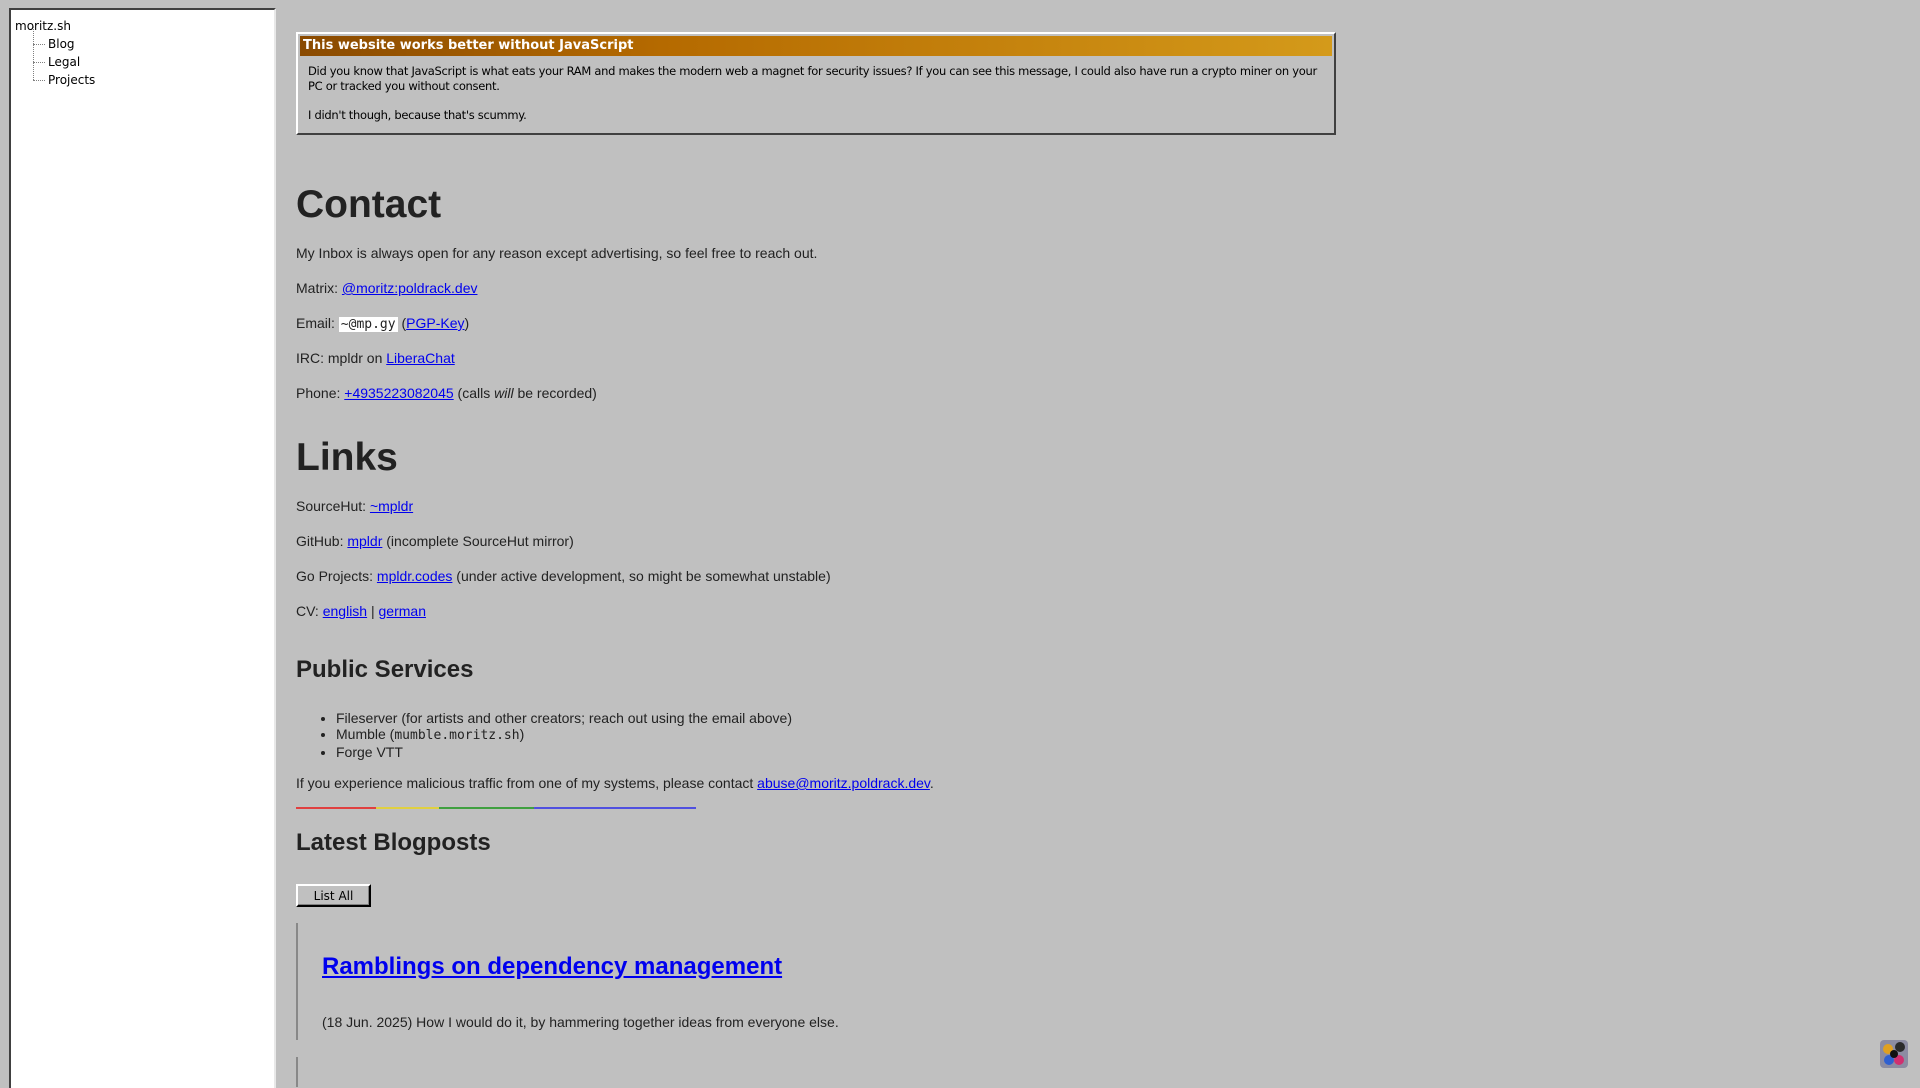 The width and height of the screenshot is (1920, 1088). I want to click on email-paren-close: ), so click(467, 323).